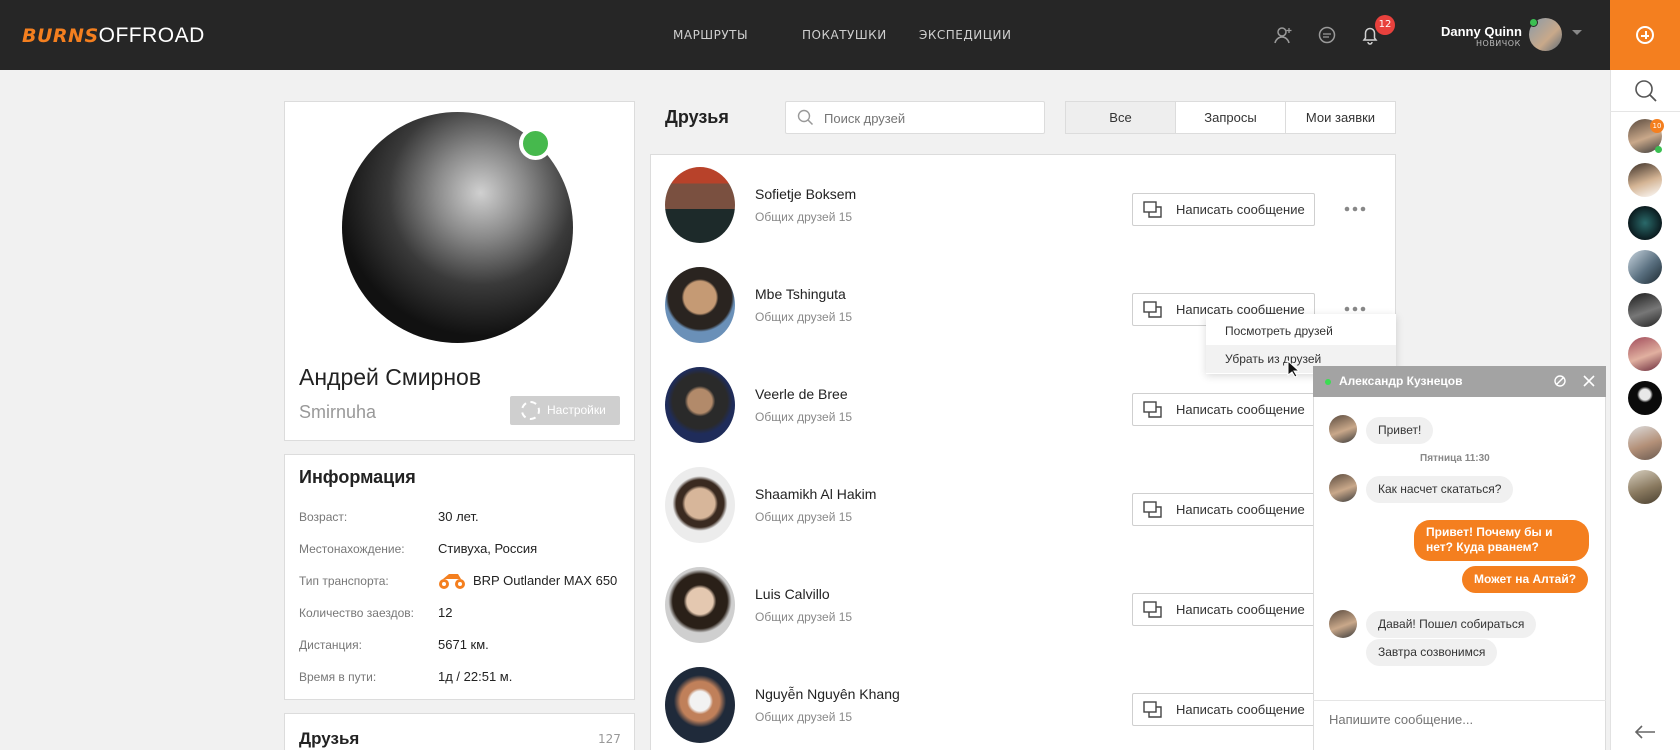 The image size is (1680, 750). What do you see at coordinates (338, 677) in the screenshot?
I see `info-label-time: Время в пути:` at bounding box center [338, 677].